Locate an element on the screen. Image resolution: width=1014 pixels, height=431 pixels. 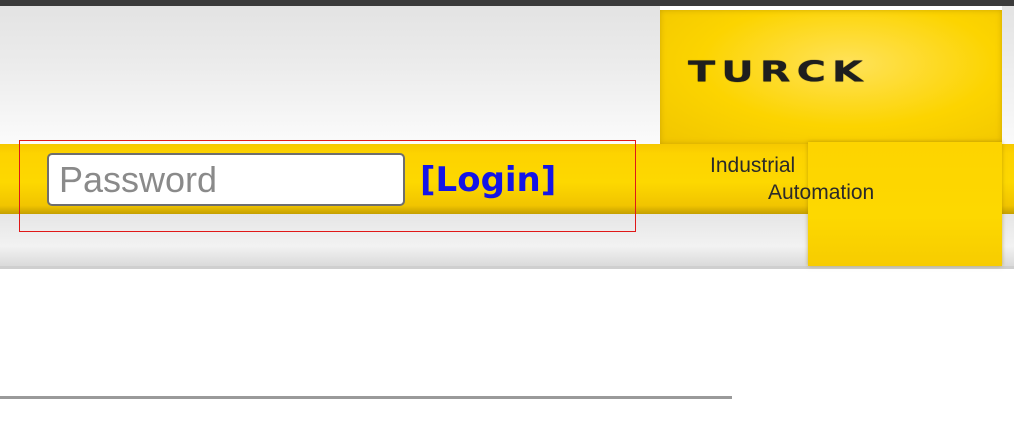
logo-tagline-automation: Automation is located at coordinates (821, 192).